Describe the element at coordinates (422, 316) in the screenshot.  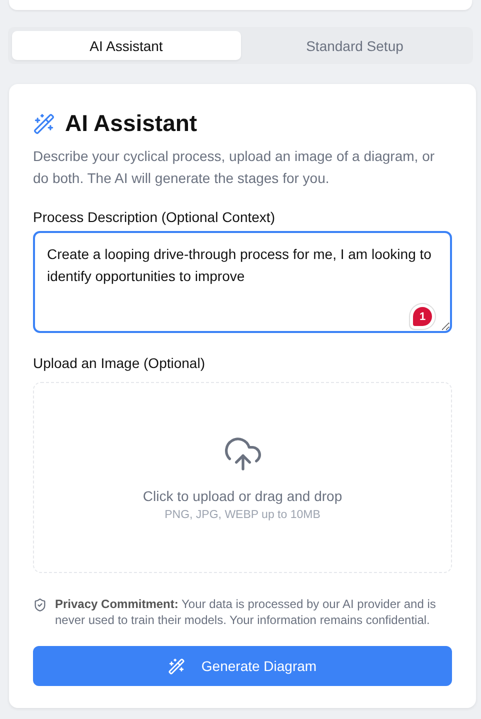
I see `notification-badge: 1` at that location.